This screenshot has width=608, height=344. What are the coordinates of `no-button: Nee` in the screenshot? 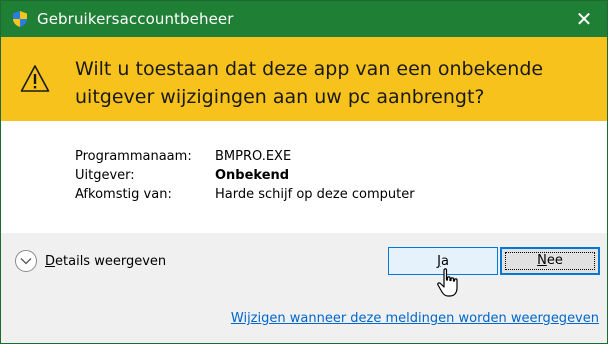 It's located at (550, 261).